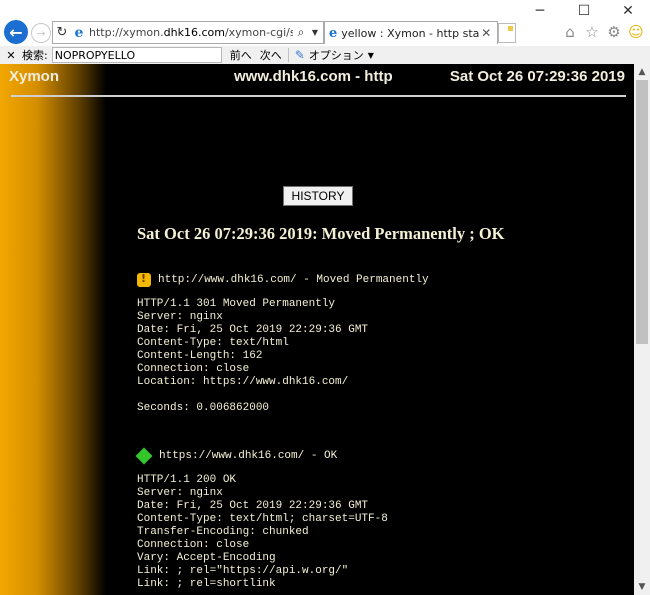 The height and width of the screenshot is (595, 650). I want to click on check-response-line: Content-Length: 162, so click(200, 356).